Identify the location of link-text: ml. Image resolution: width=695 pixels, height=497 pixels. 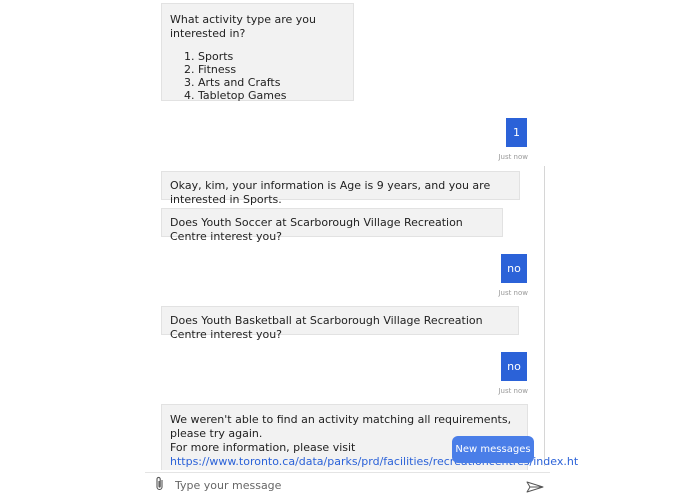
(177, 469).